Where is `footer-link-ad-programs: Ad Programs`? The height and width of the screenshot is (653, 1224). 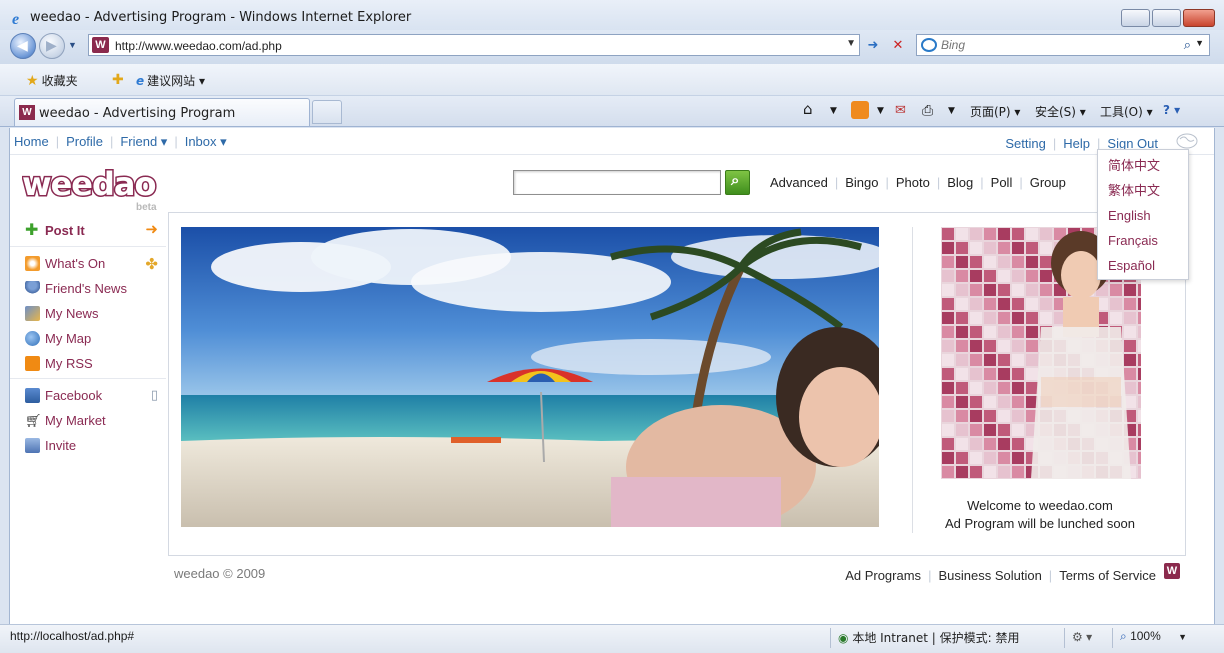 footer-link-ad-programs: Ad Programs is located at coordinates (883, 575).